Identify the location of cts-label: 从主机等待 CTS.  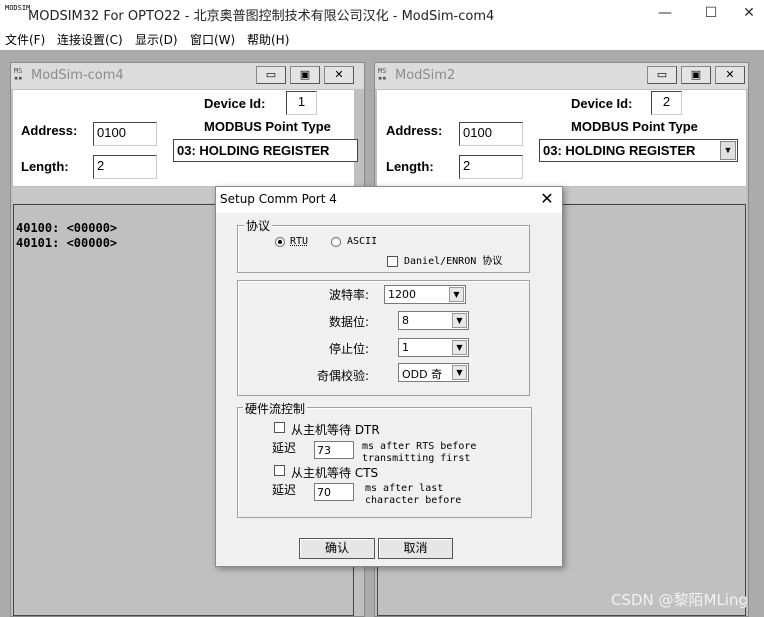
(334, 472).